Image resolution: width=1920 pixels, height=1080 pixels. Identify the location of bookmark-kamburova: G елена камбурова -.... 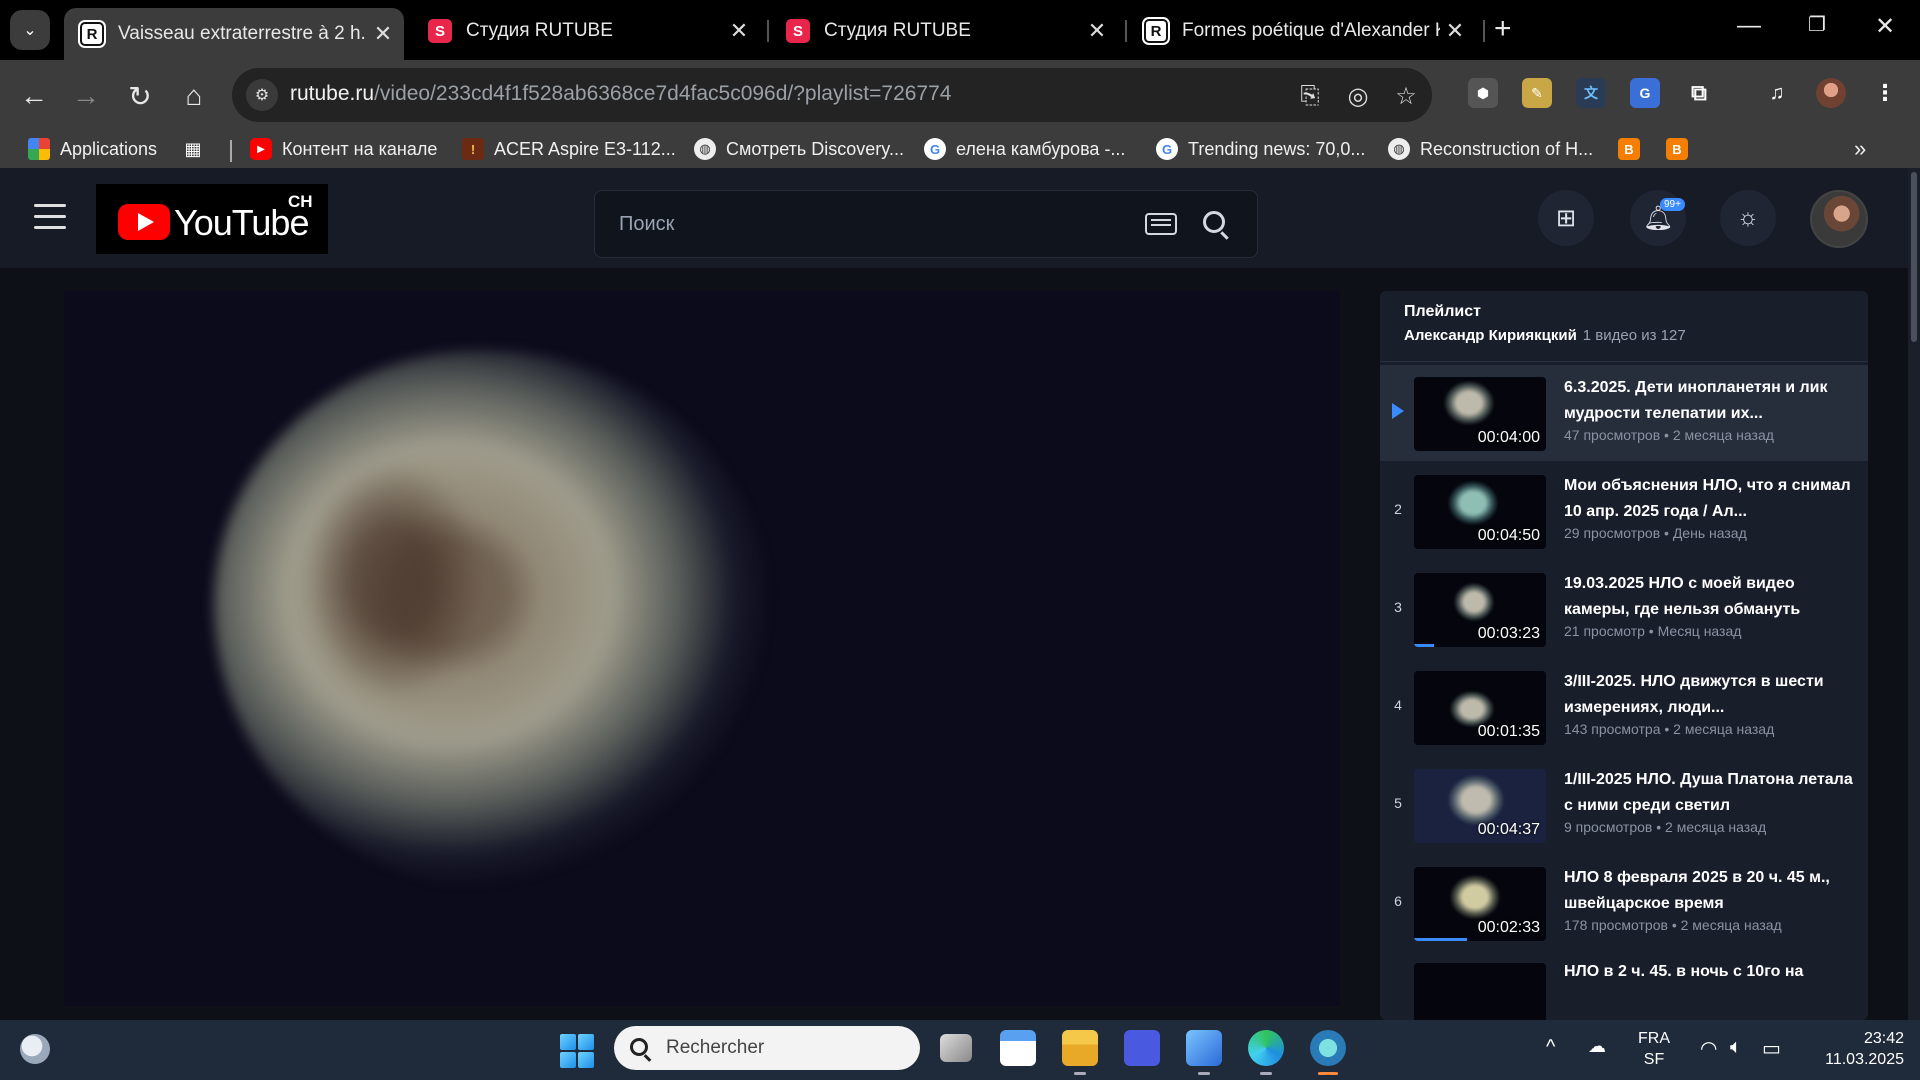
(1024, 149).